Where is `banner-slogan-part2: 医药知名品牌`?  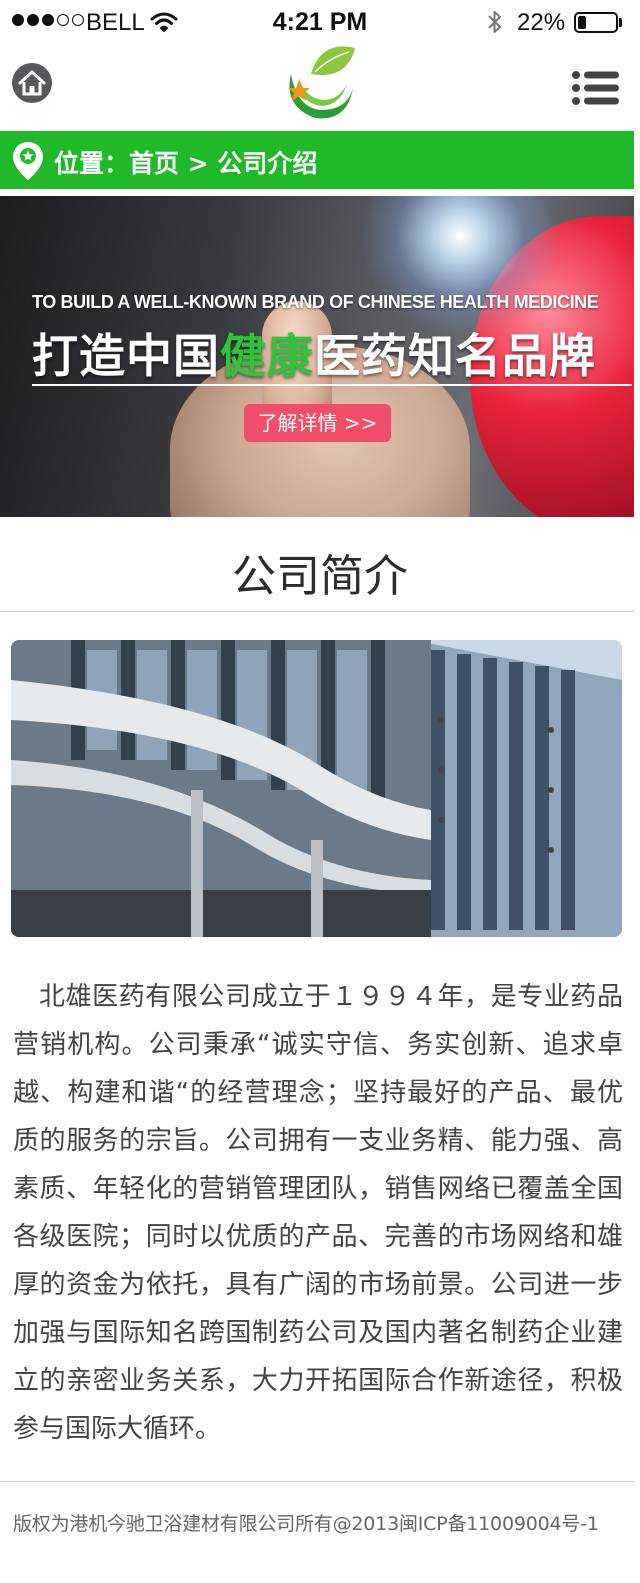 banner-slogan-part2: 医药知名品牌 is located at coordinates (455, 356).